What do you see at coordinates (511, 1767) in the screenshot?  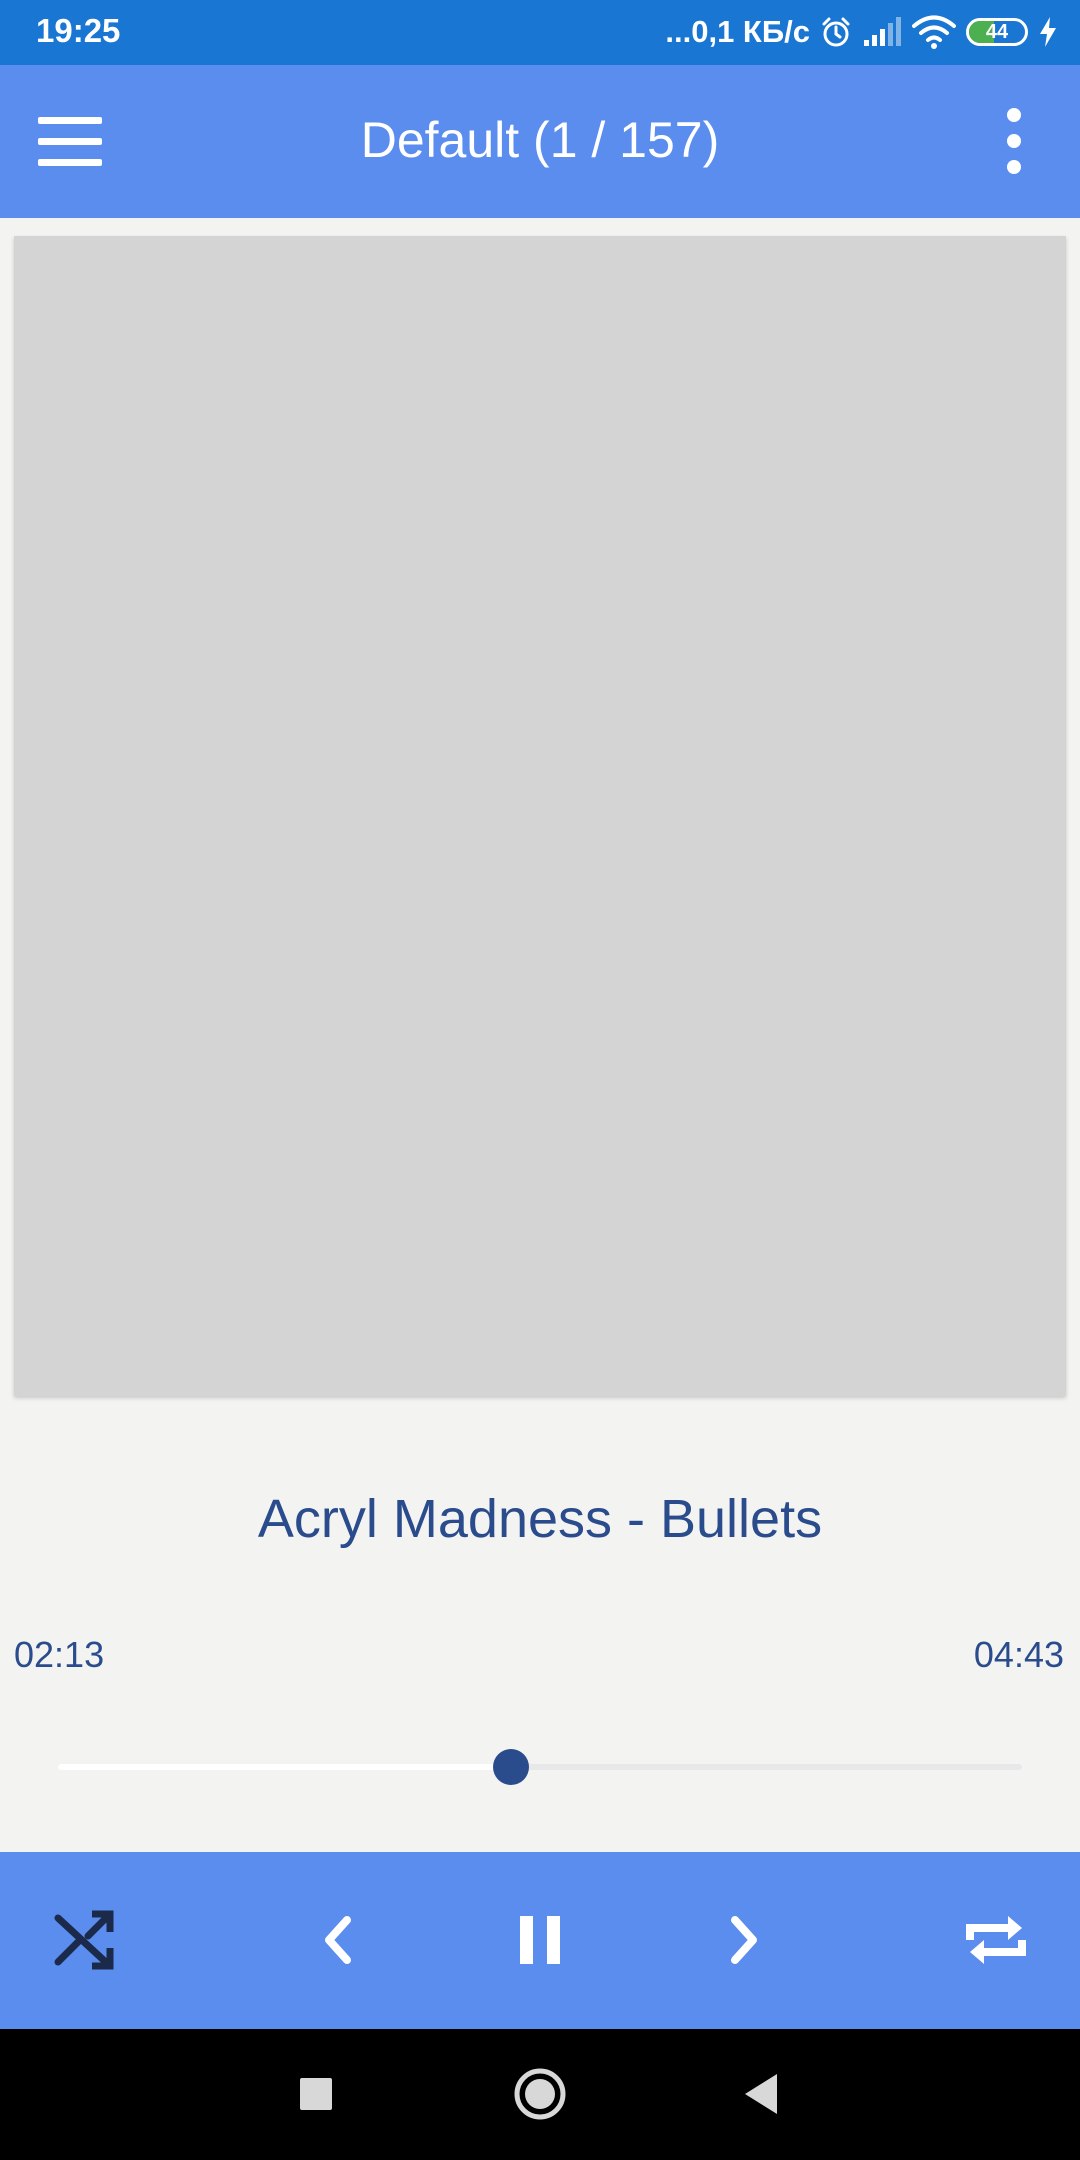 I see `seek-thumb` at bounding box center [511, 1767].